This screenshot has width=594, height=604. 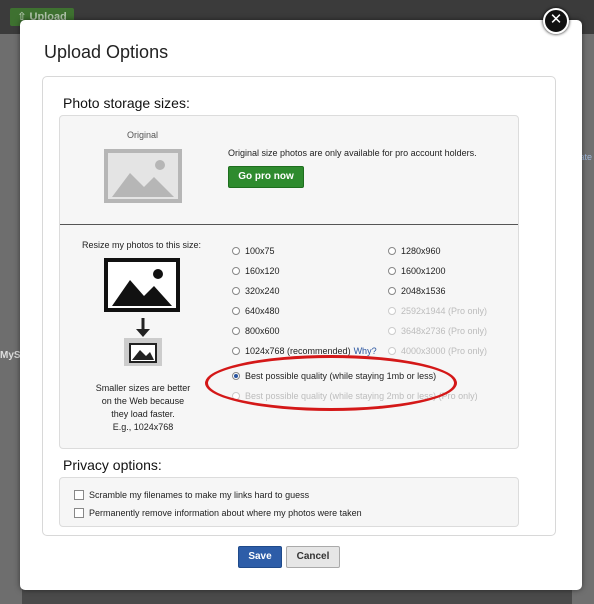 I want to click on downsize-arrow-icon, so click(x=143, y=342).